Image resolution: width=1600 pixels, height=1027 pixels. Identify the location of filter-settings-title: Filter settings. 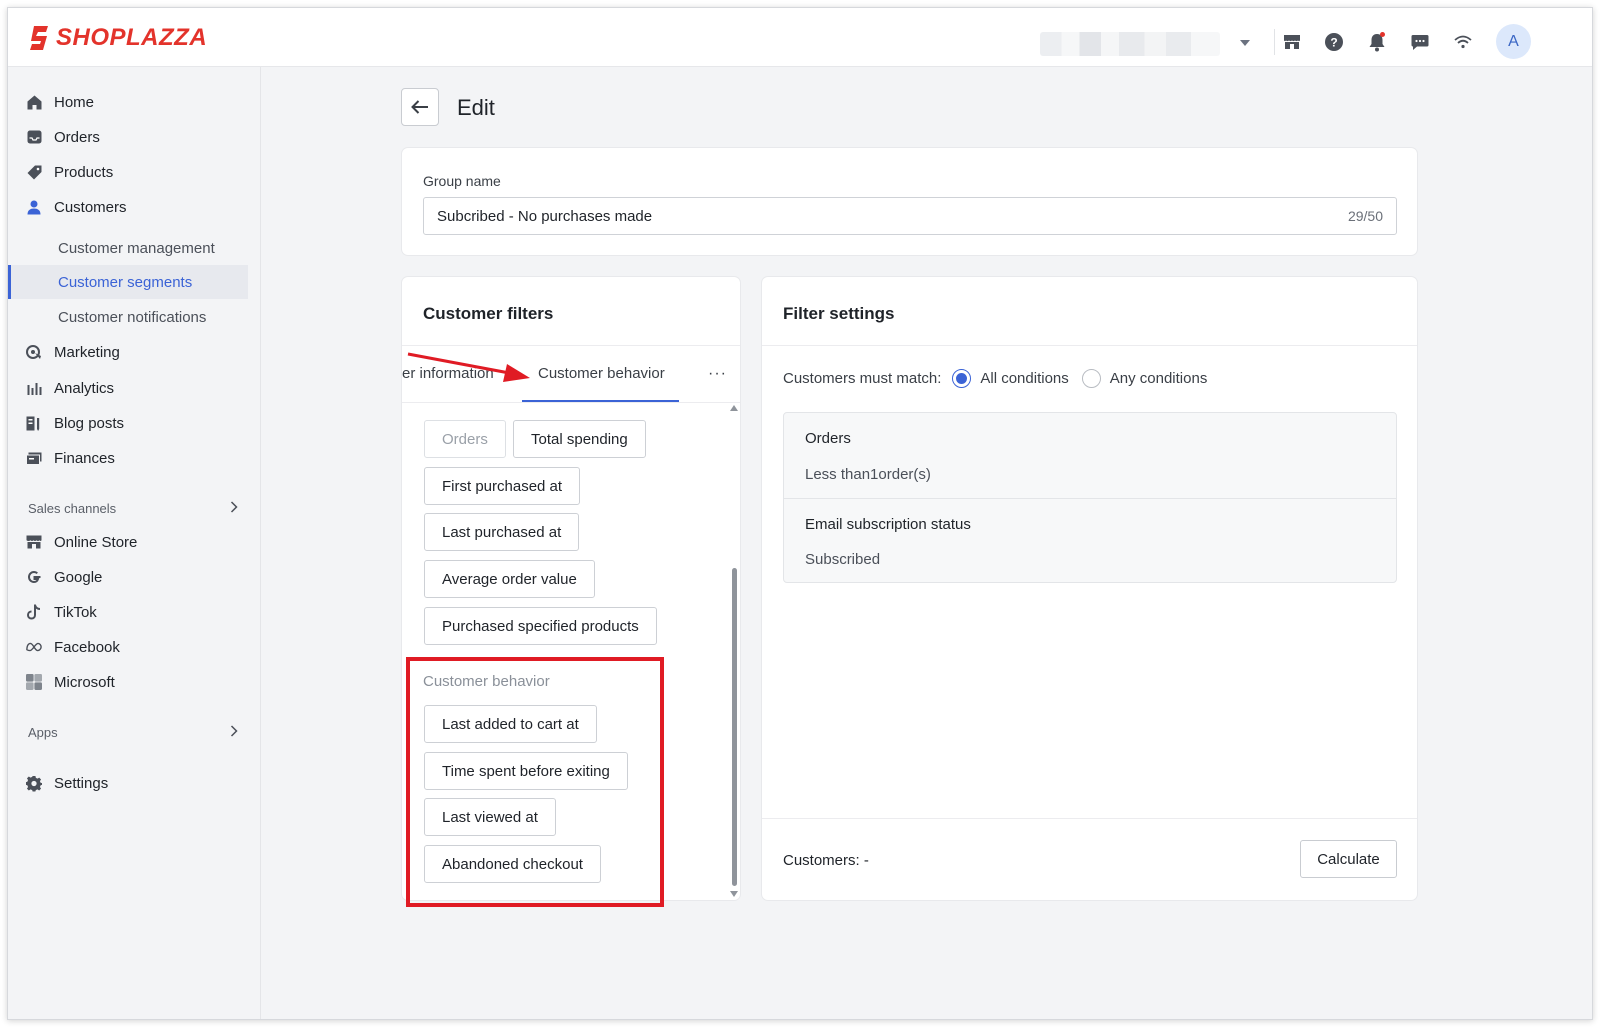
(839, 313).